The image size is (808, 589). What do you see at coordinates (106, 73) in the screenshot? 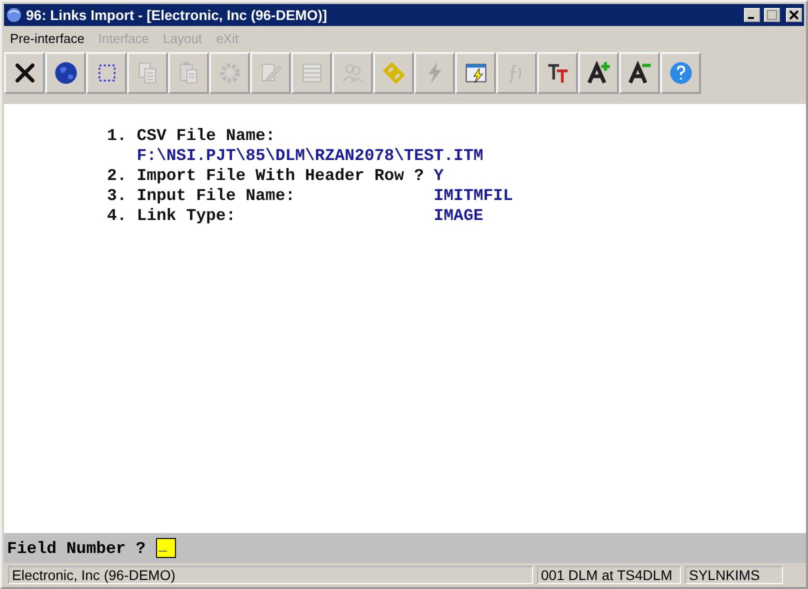
I see `select-button` at bounding box center [106, 73].